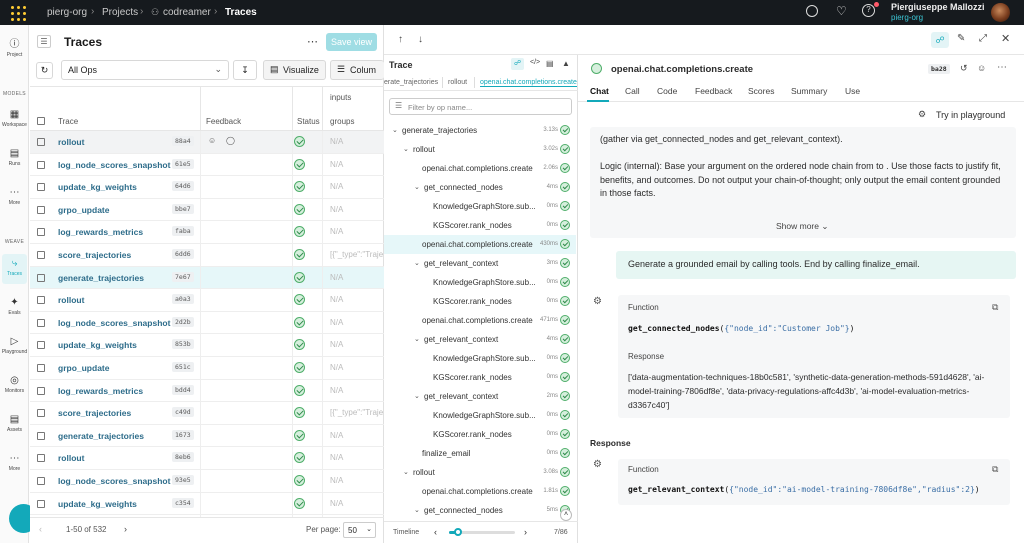  What do you see at coordinates (1005, 38) in the screenshot?
I see `close-icon: ✕` at bounding box center [1005, 38].